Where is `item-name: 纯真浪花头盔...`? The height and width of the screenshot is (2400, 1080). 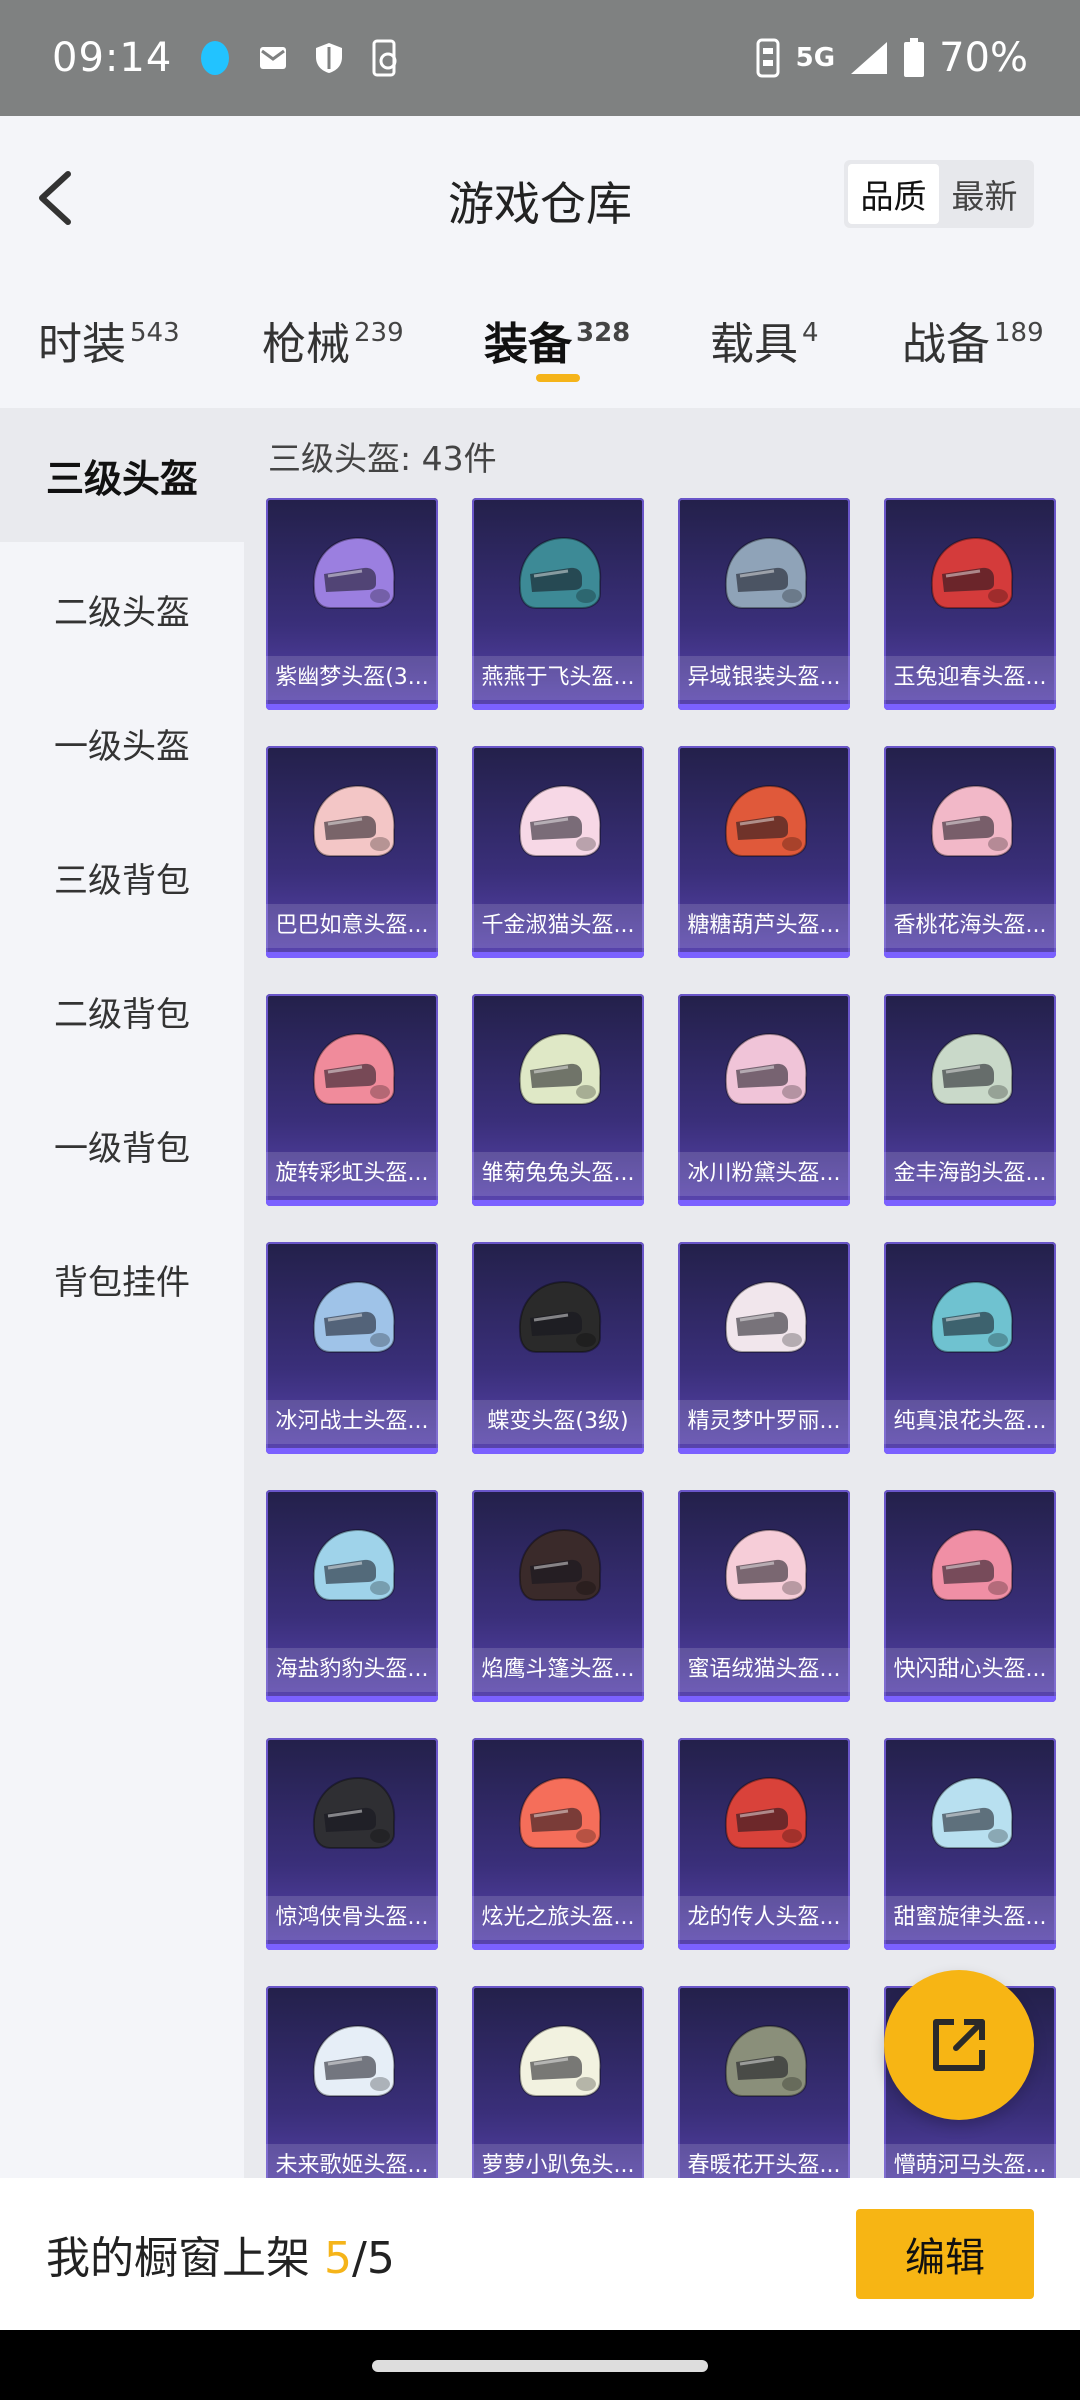 item-name: 纯真浪花头盔... is located at coordinates (970, 1422).